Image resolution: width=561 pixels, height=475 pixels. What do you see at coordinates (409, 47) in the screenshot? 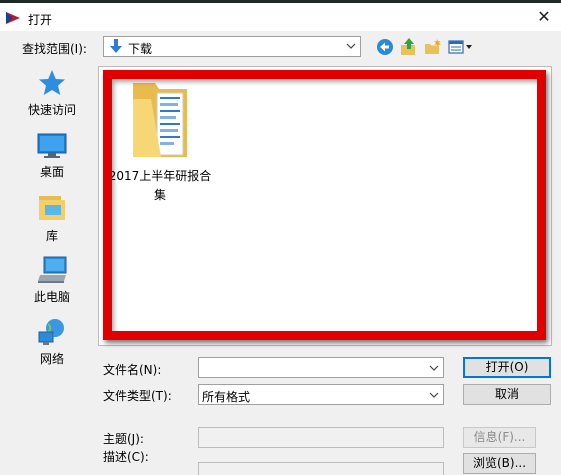
I see `up-folder-icon` at bounding box center [409, 47].